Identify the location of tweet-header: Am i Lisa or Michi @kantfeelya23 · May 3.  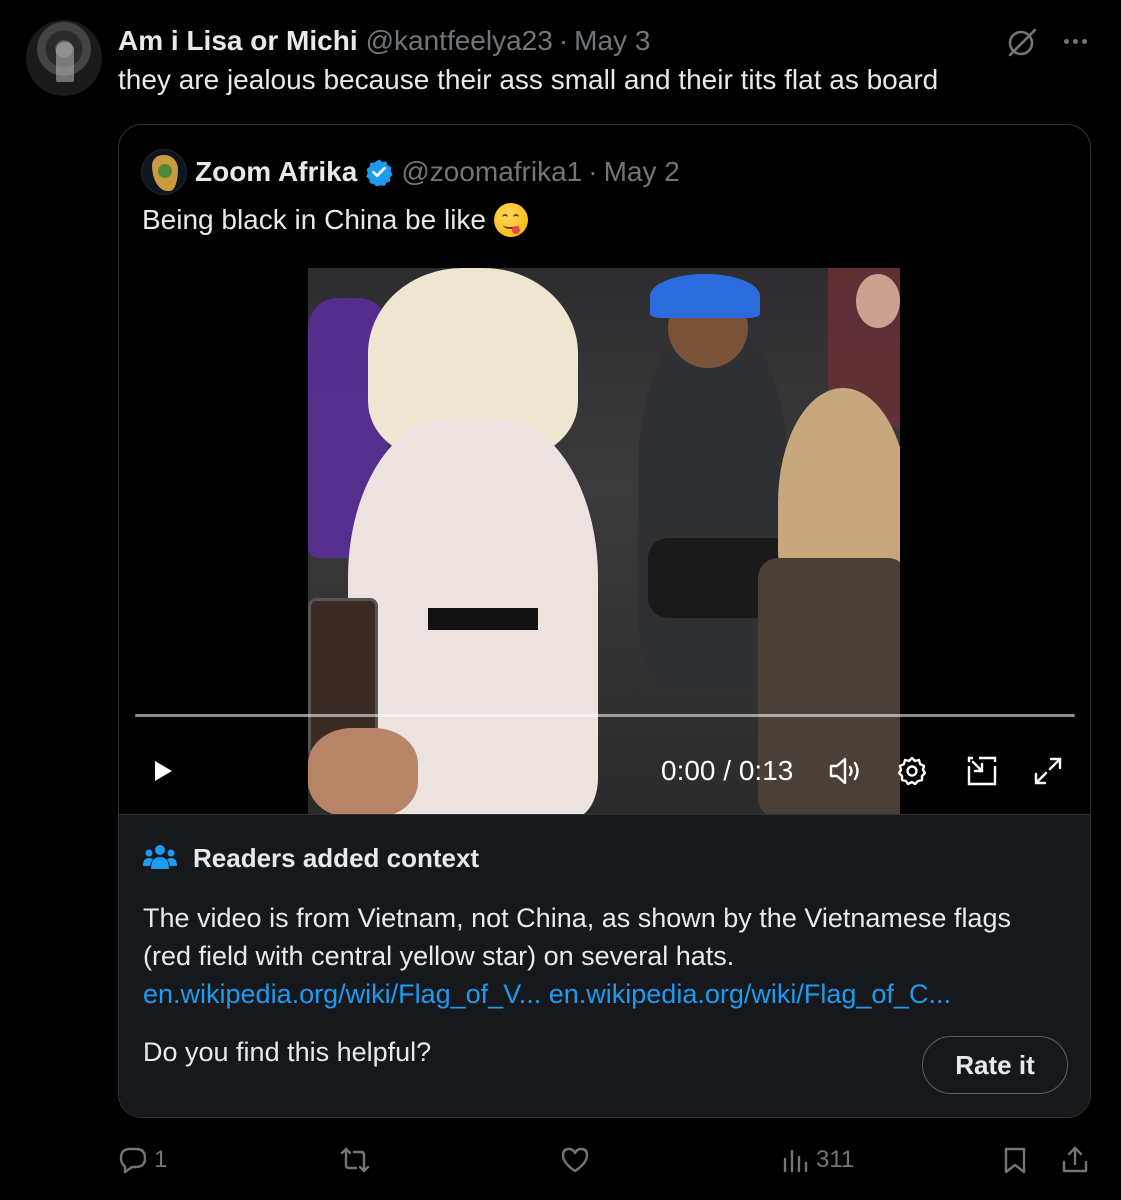
(384, 41).